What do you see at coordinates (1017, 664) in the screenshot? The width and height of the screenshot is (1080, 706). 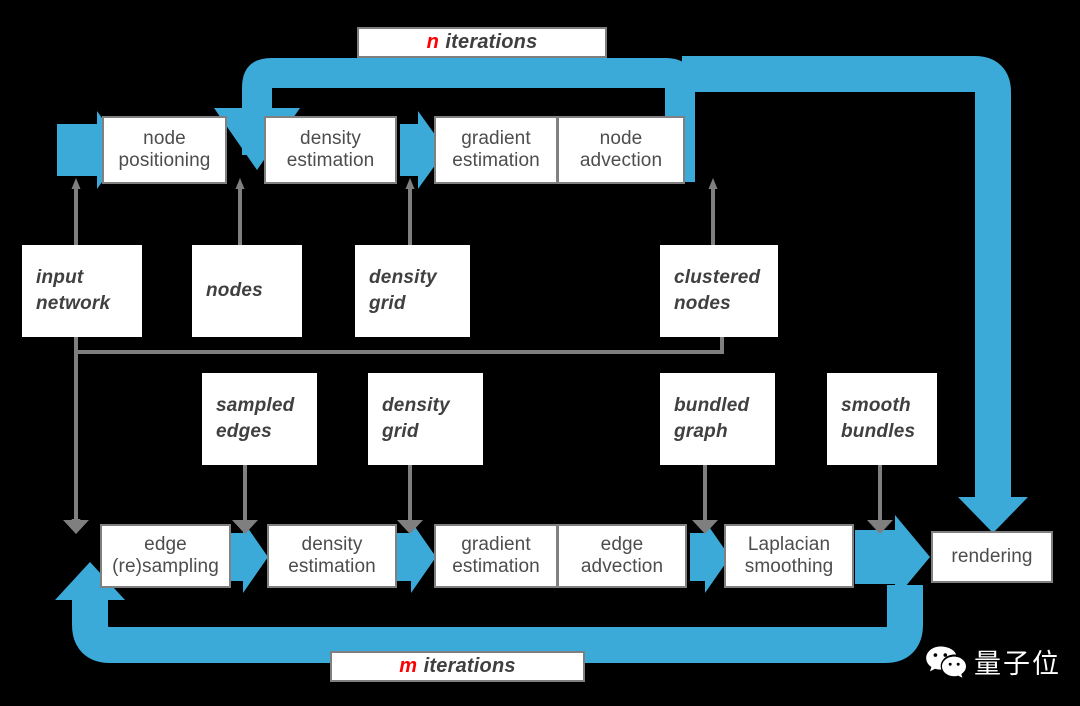 I see `watermark-text: 量子位` at bounding box center [1017, 664].